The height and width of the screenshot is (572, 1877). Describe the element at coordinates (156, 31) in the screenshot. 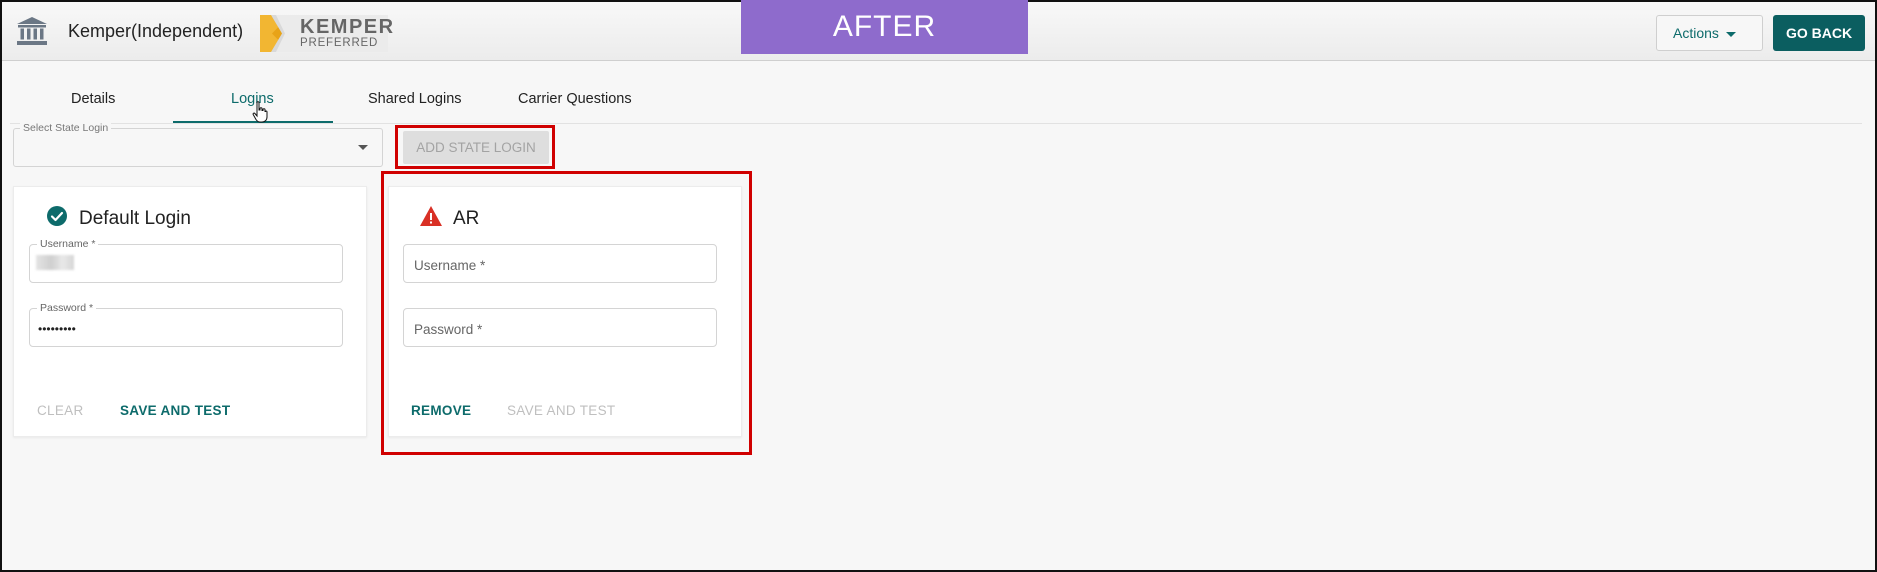

I see `organization-name: Kemper(Independent)` at that location.